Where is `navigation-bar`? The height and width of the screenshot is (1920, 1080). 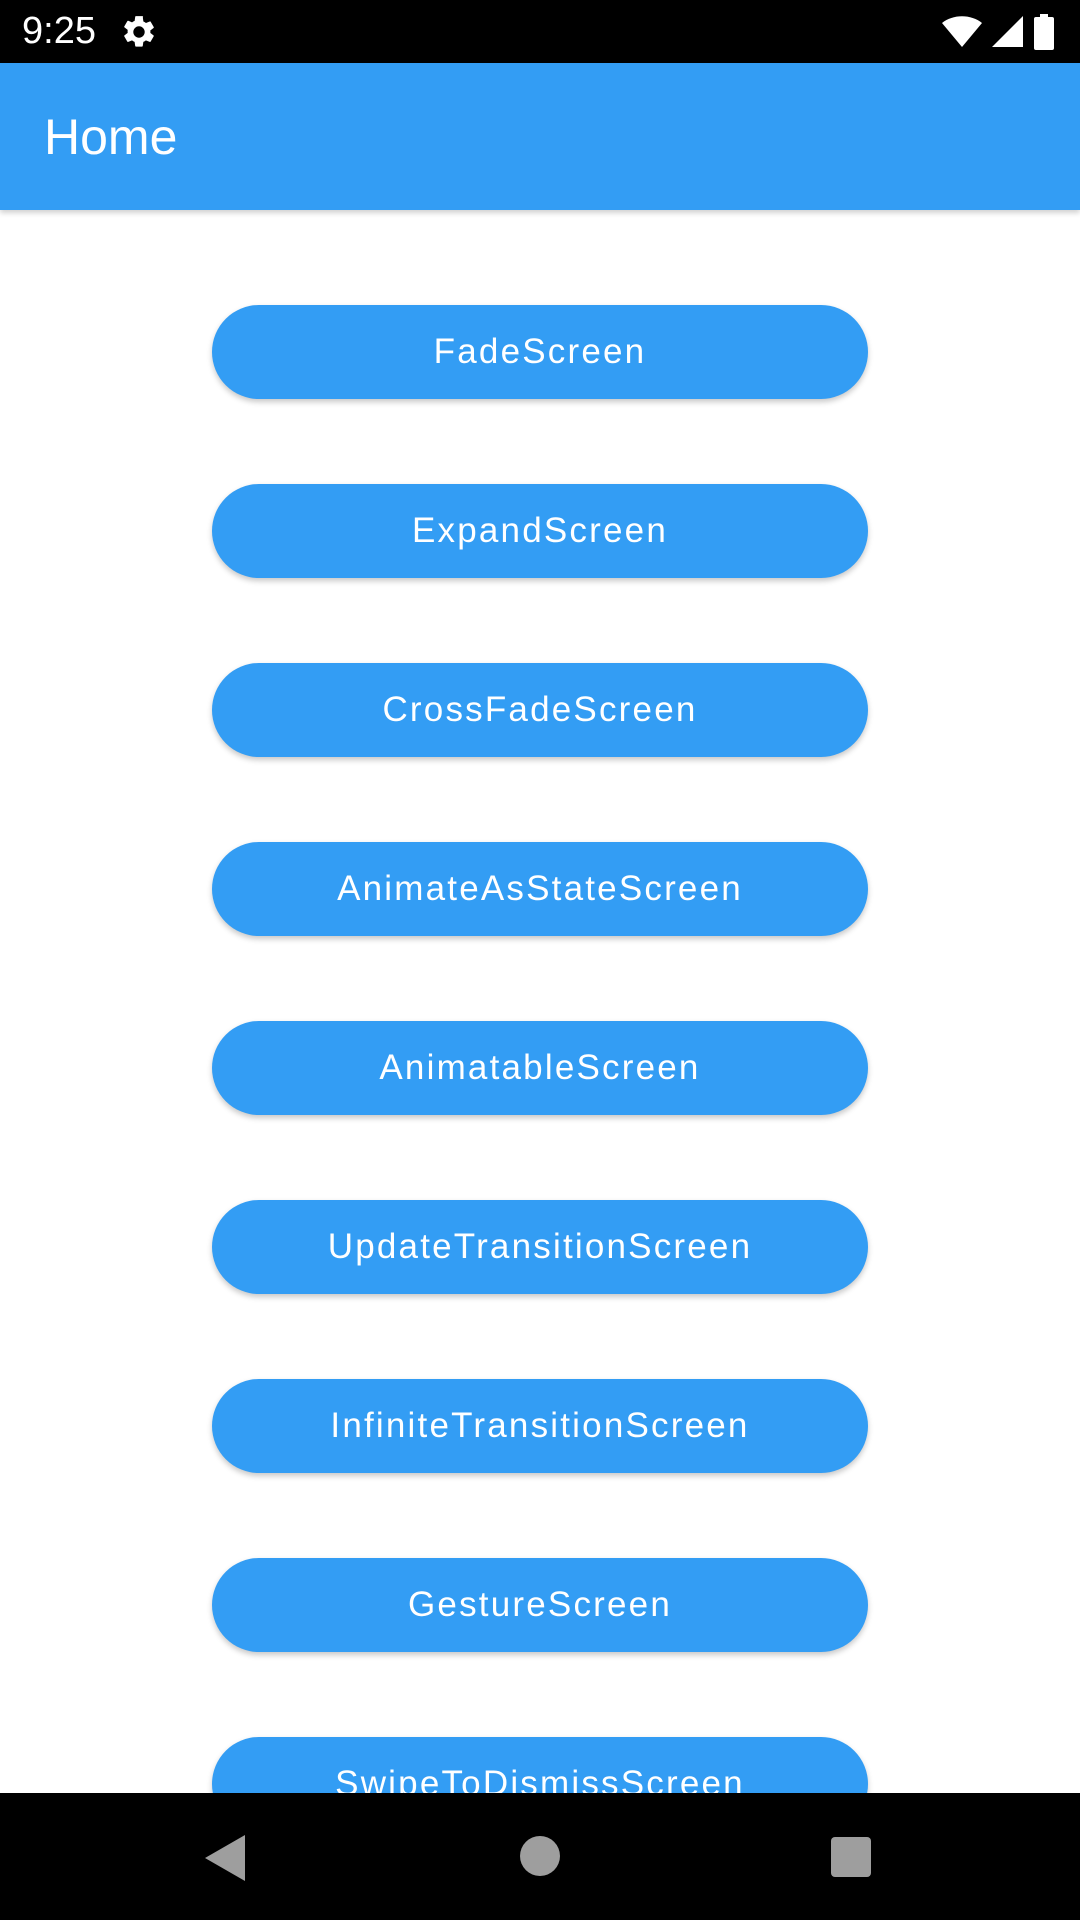
navigation-bar is located at coordinates (540, 1856).